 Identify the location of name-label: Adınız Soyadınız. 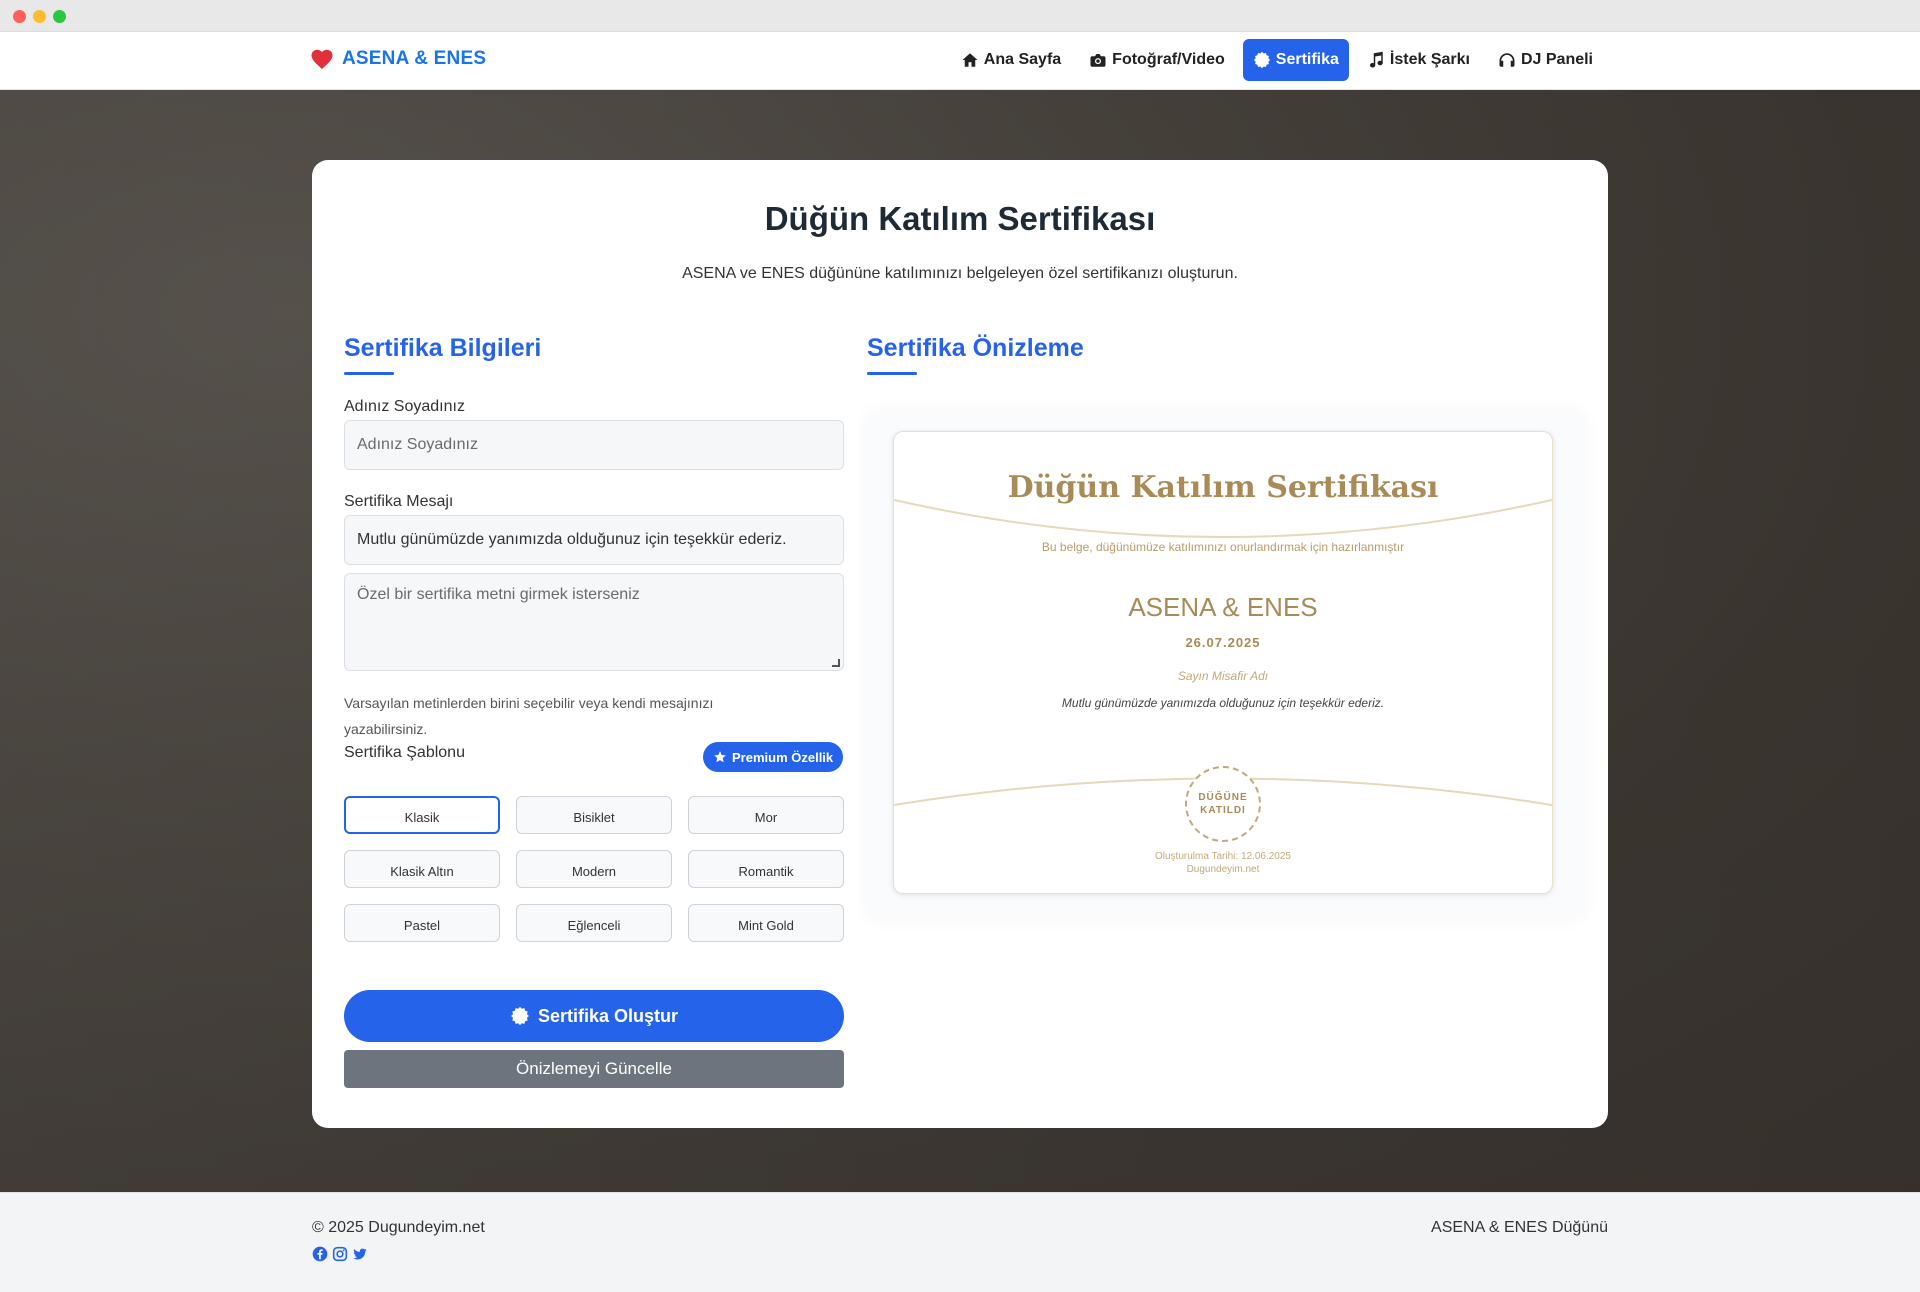
(404, 406).